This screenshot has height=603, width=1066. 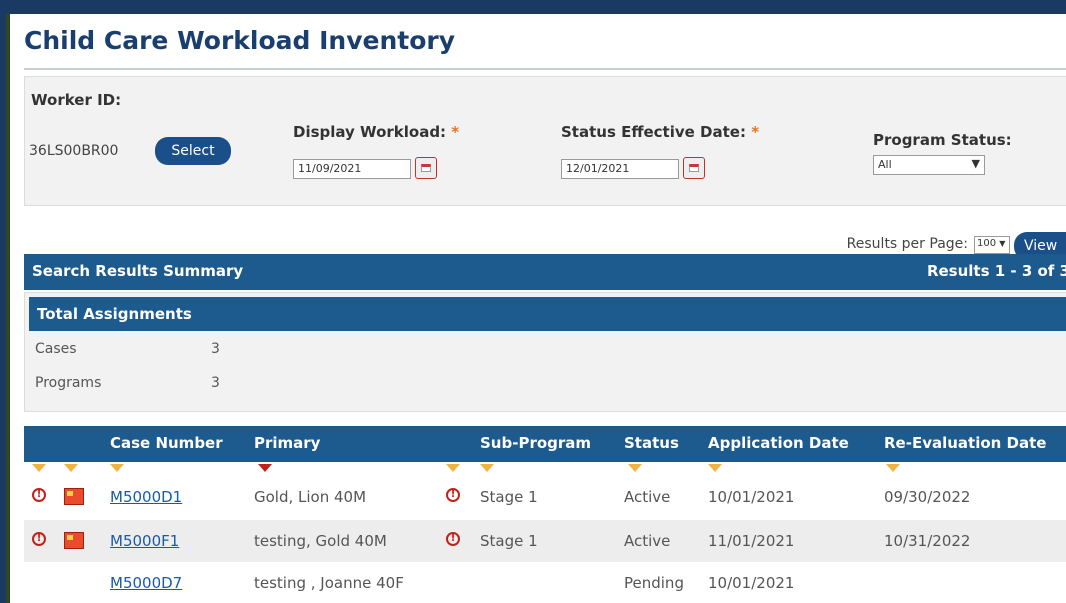 What do you see at coordinates (927, 497) in the screenshot?
I see `reevaluation-date: 09/30/2022` at bounding box center [927, 497].